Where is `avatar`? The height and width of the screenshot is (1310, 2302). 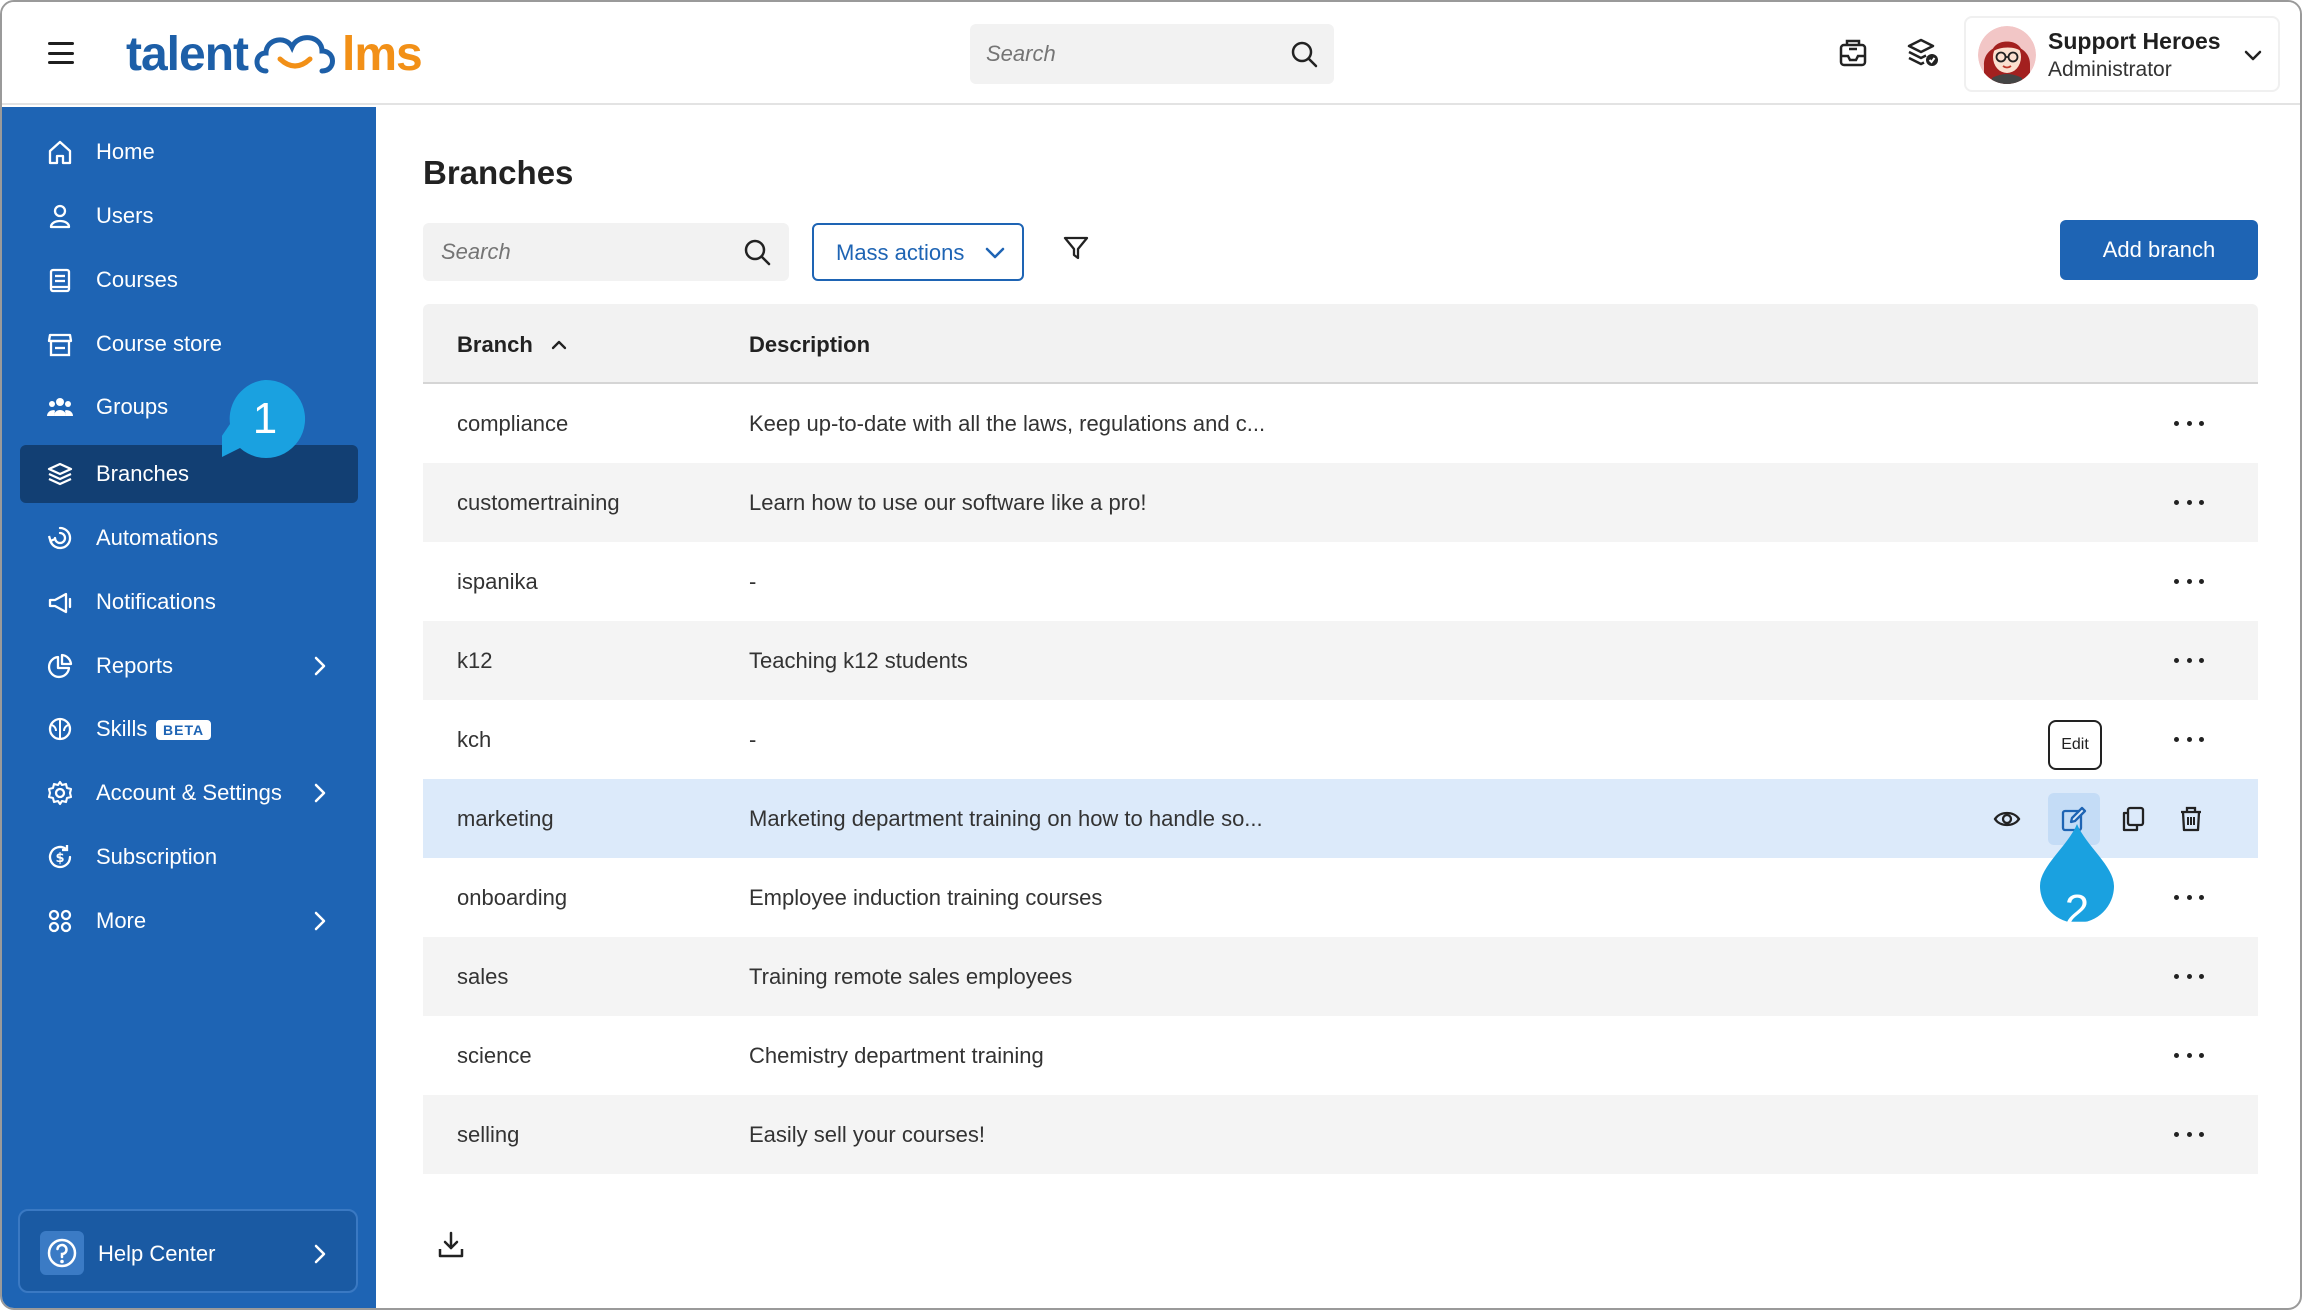
avatar is located at coordinates (2007, 55).